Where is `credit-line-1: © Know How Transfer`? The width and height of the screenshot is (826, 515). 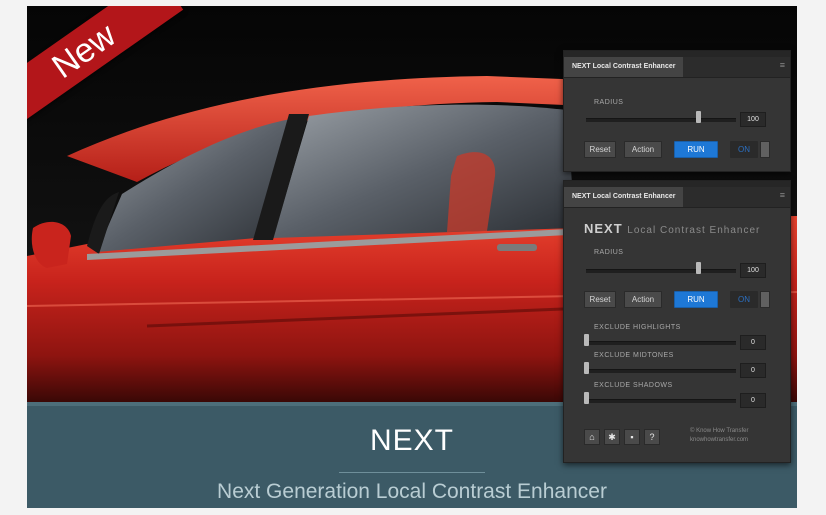
credit-line-1: © Know How Transfer is located at coordinates (719, 431).